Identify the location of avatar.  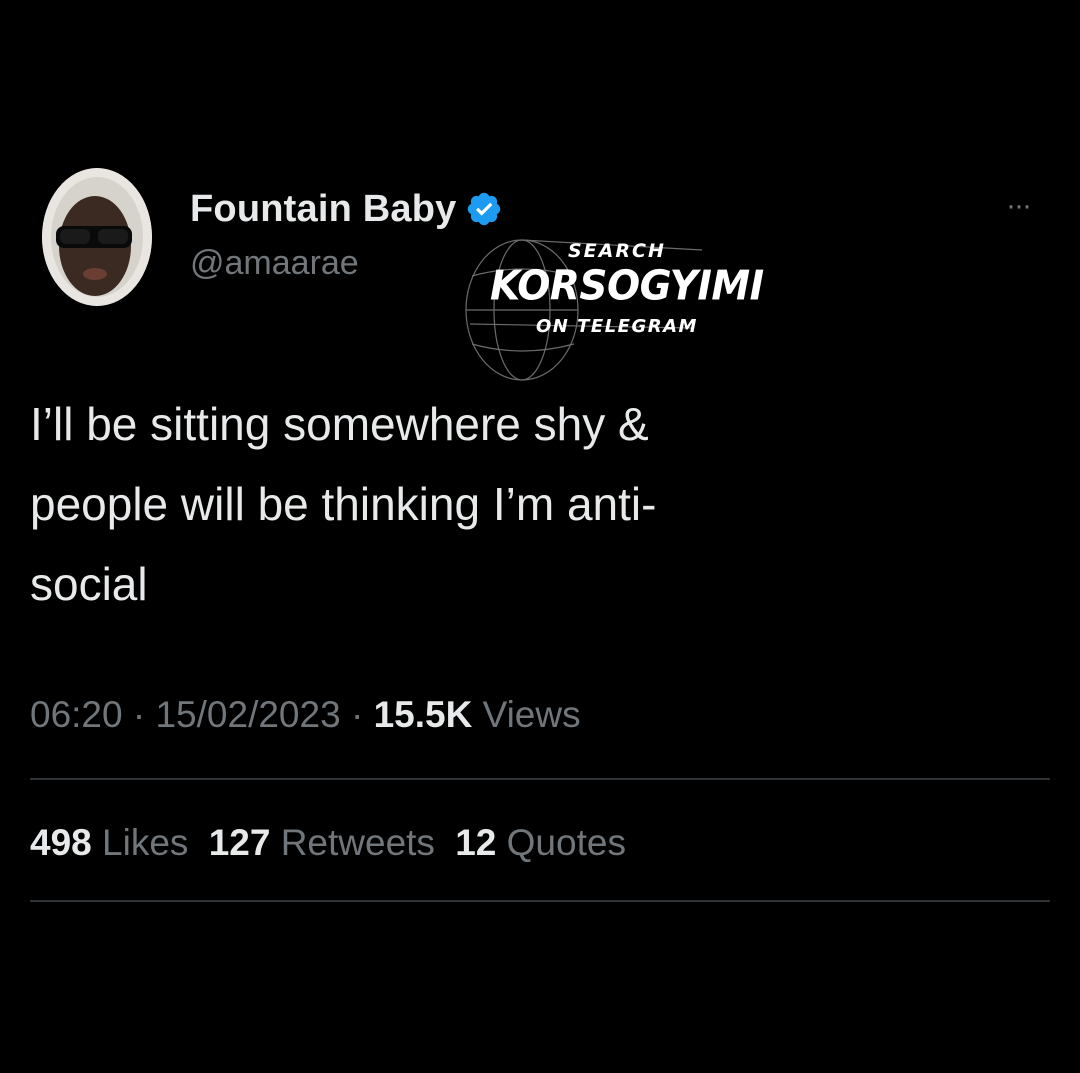
(97, 237).